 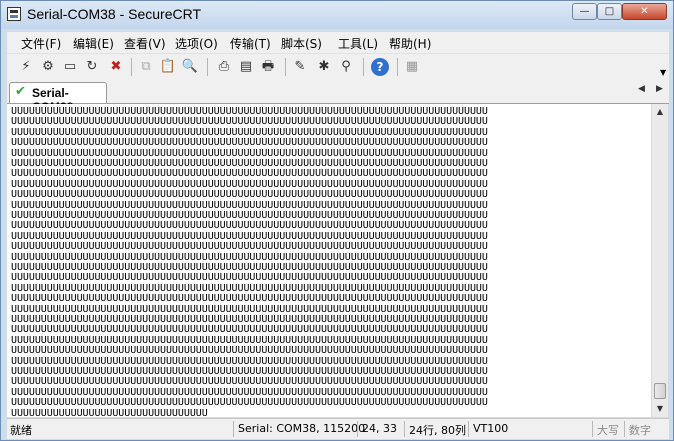 I want to click on disconnect-icon: ✖, so click(x=116, y=67).